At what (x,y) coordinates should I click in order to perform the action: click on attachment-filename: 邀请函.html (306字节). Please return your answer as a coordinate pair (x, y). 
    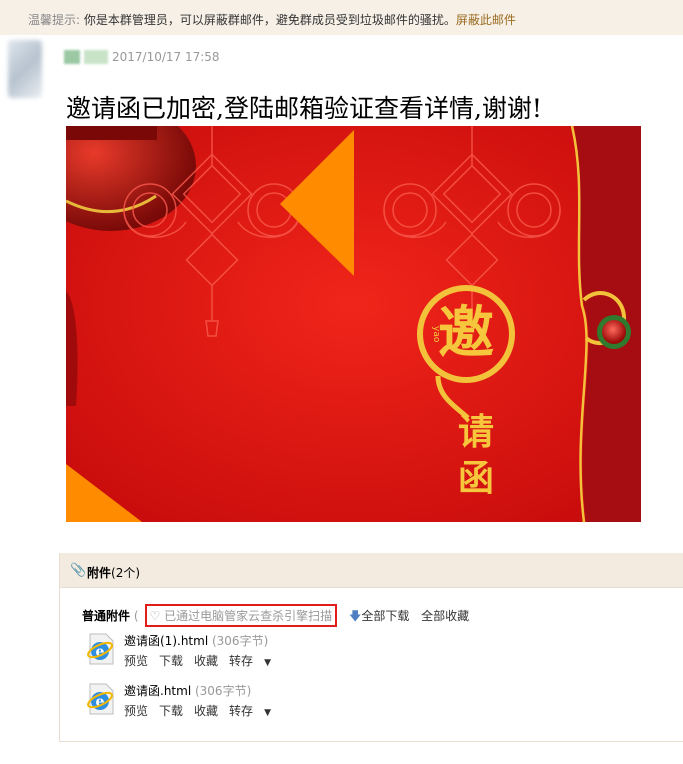
    Looking at the image, I should click on (187, 690).